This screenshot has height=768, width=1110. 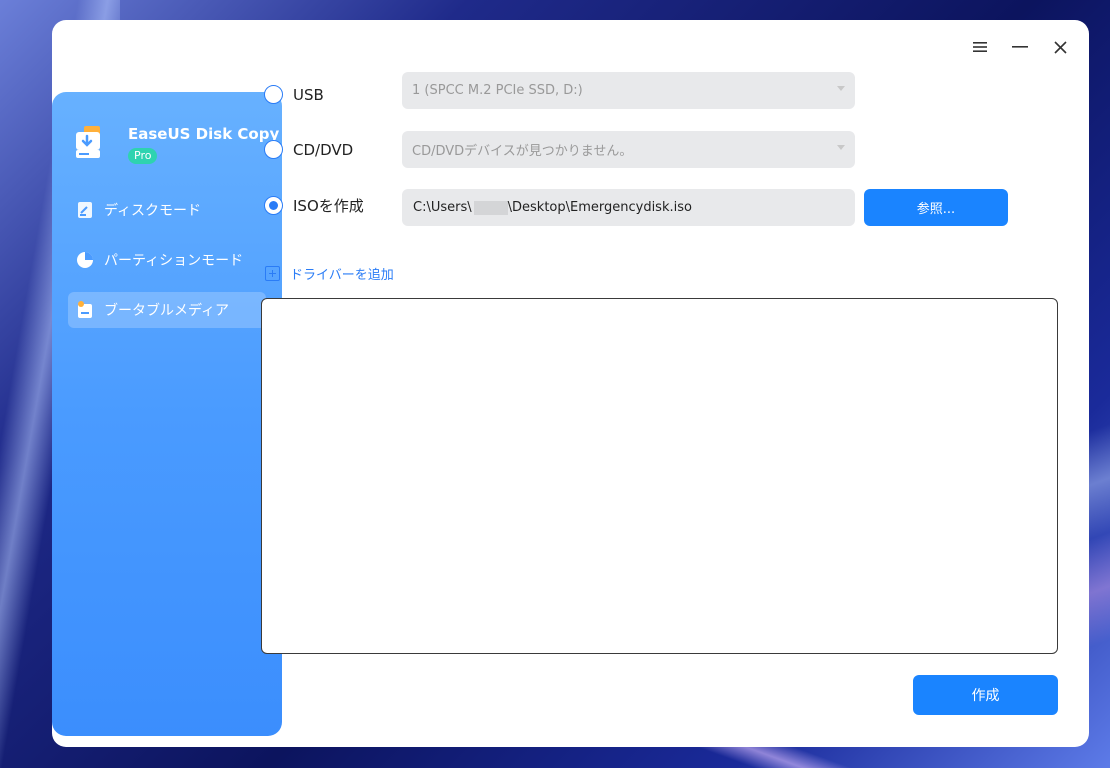 I want to click on app-name: EaseUS Disk Copy, so click(x=204, y=134).